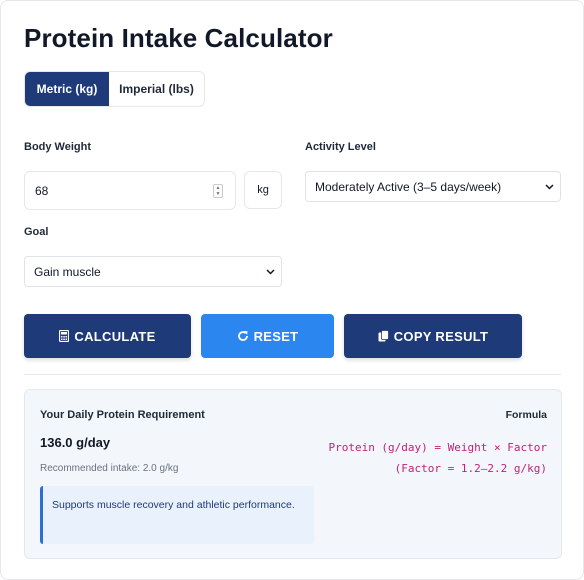  What do you see at coordinates (340, 147) in the screenshot?
I see `activity-label: Activity Level` at bounding box center [340, 147].